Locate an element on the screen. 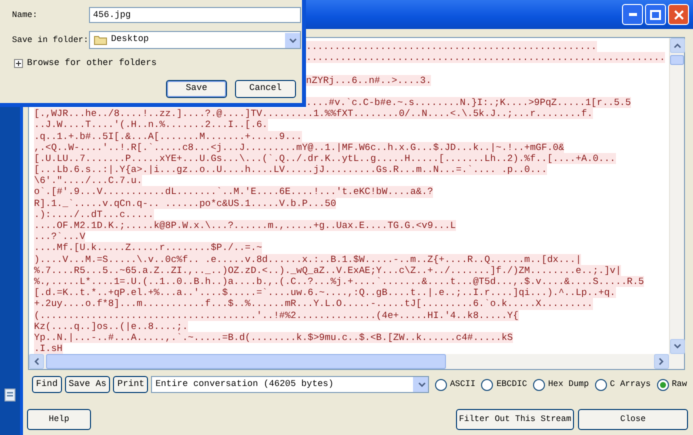 The height and width of the screenshot is (435, 693). toolbar-button: Save As is located at coordinates (87, 384).